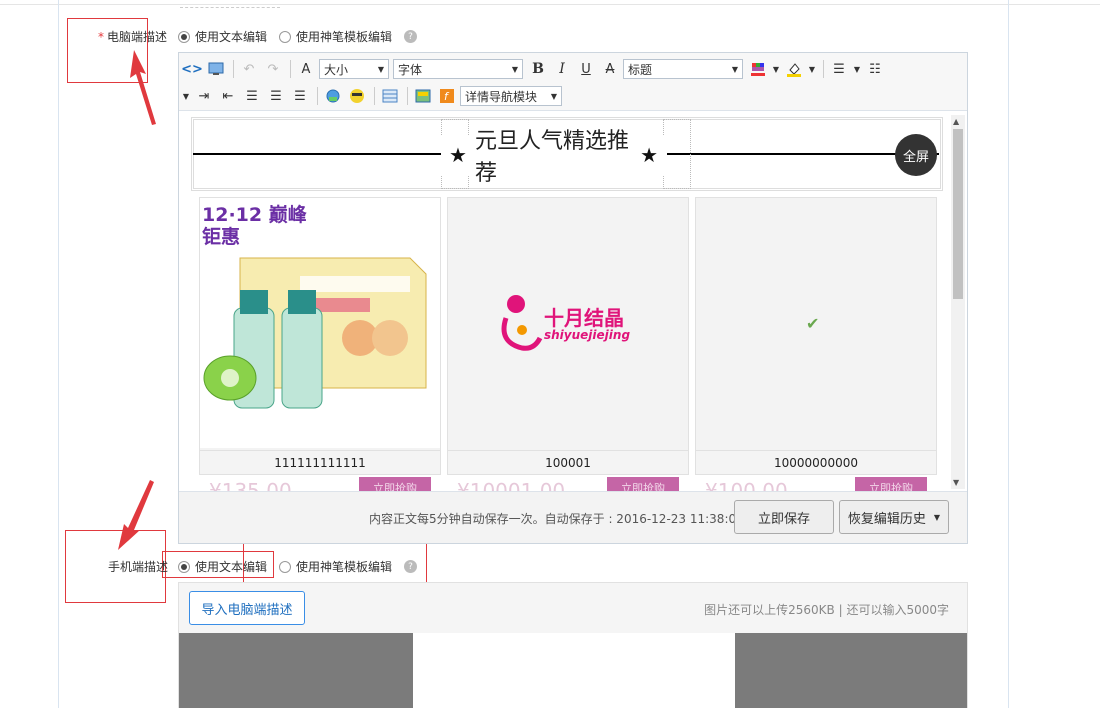 The image size is (1100, 708). Describe the element at coordinates (333, 96) in the screenshot. I see `insert-link-icon` at that location.